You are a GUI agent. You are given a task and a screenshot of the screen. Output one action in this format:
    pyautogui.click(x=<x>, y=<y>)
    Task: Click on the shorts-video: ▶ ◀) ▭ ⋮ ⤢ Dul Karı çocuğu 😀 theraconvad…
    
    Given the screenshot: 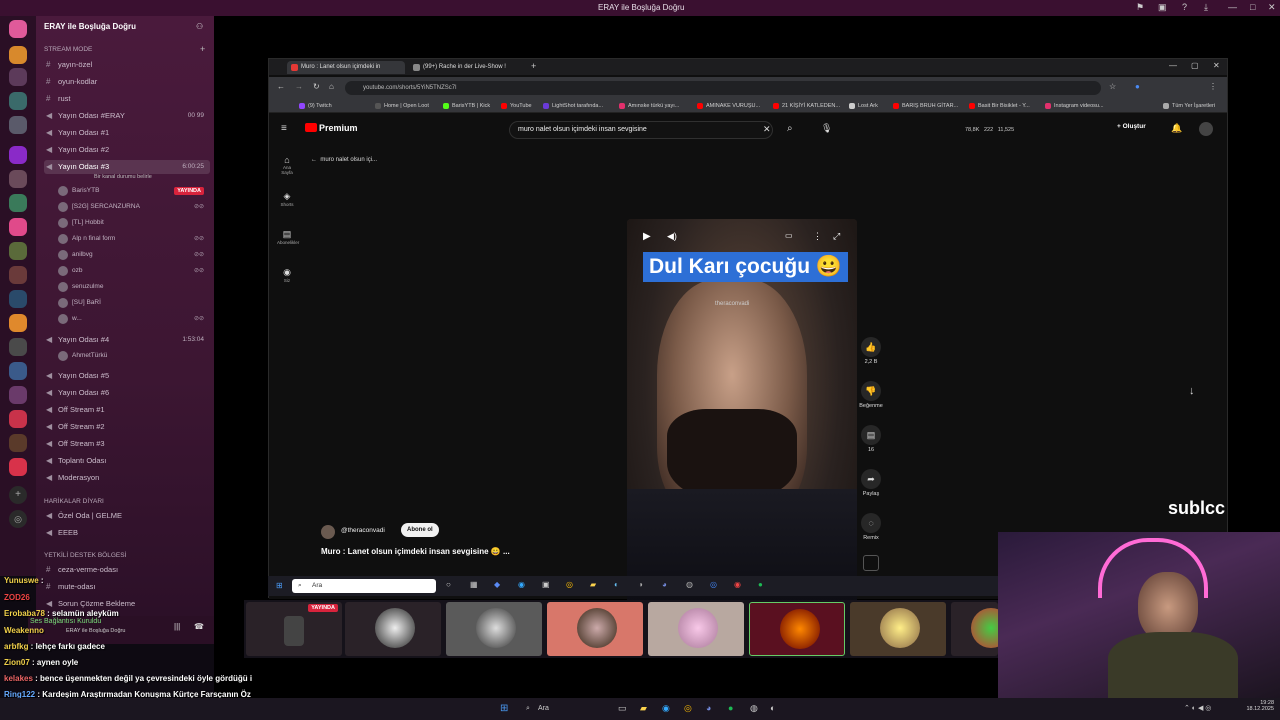 What is the action you would take?
    pyautogui.click(x=742, y=424)
    